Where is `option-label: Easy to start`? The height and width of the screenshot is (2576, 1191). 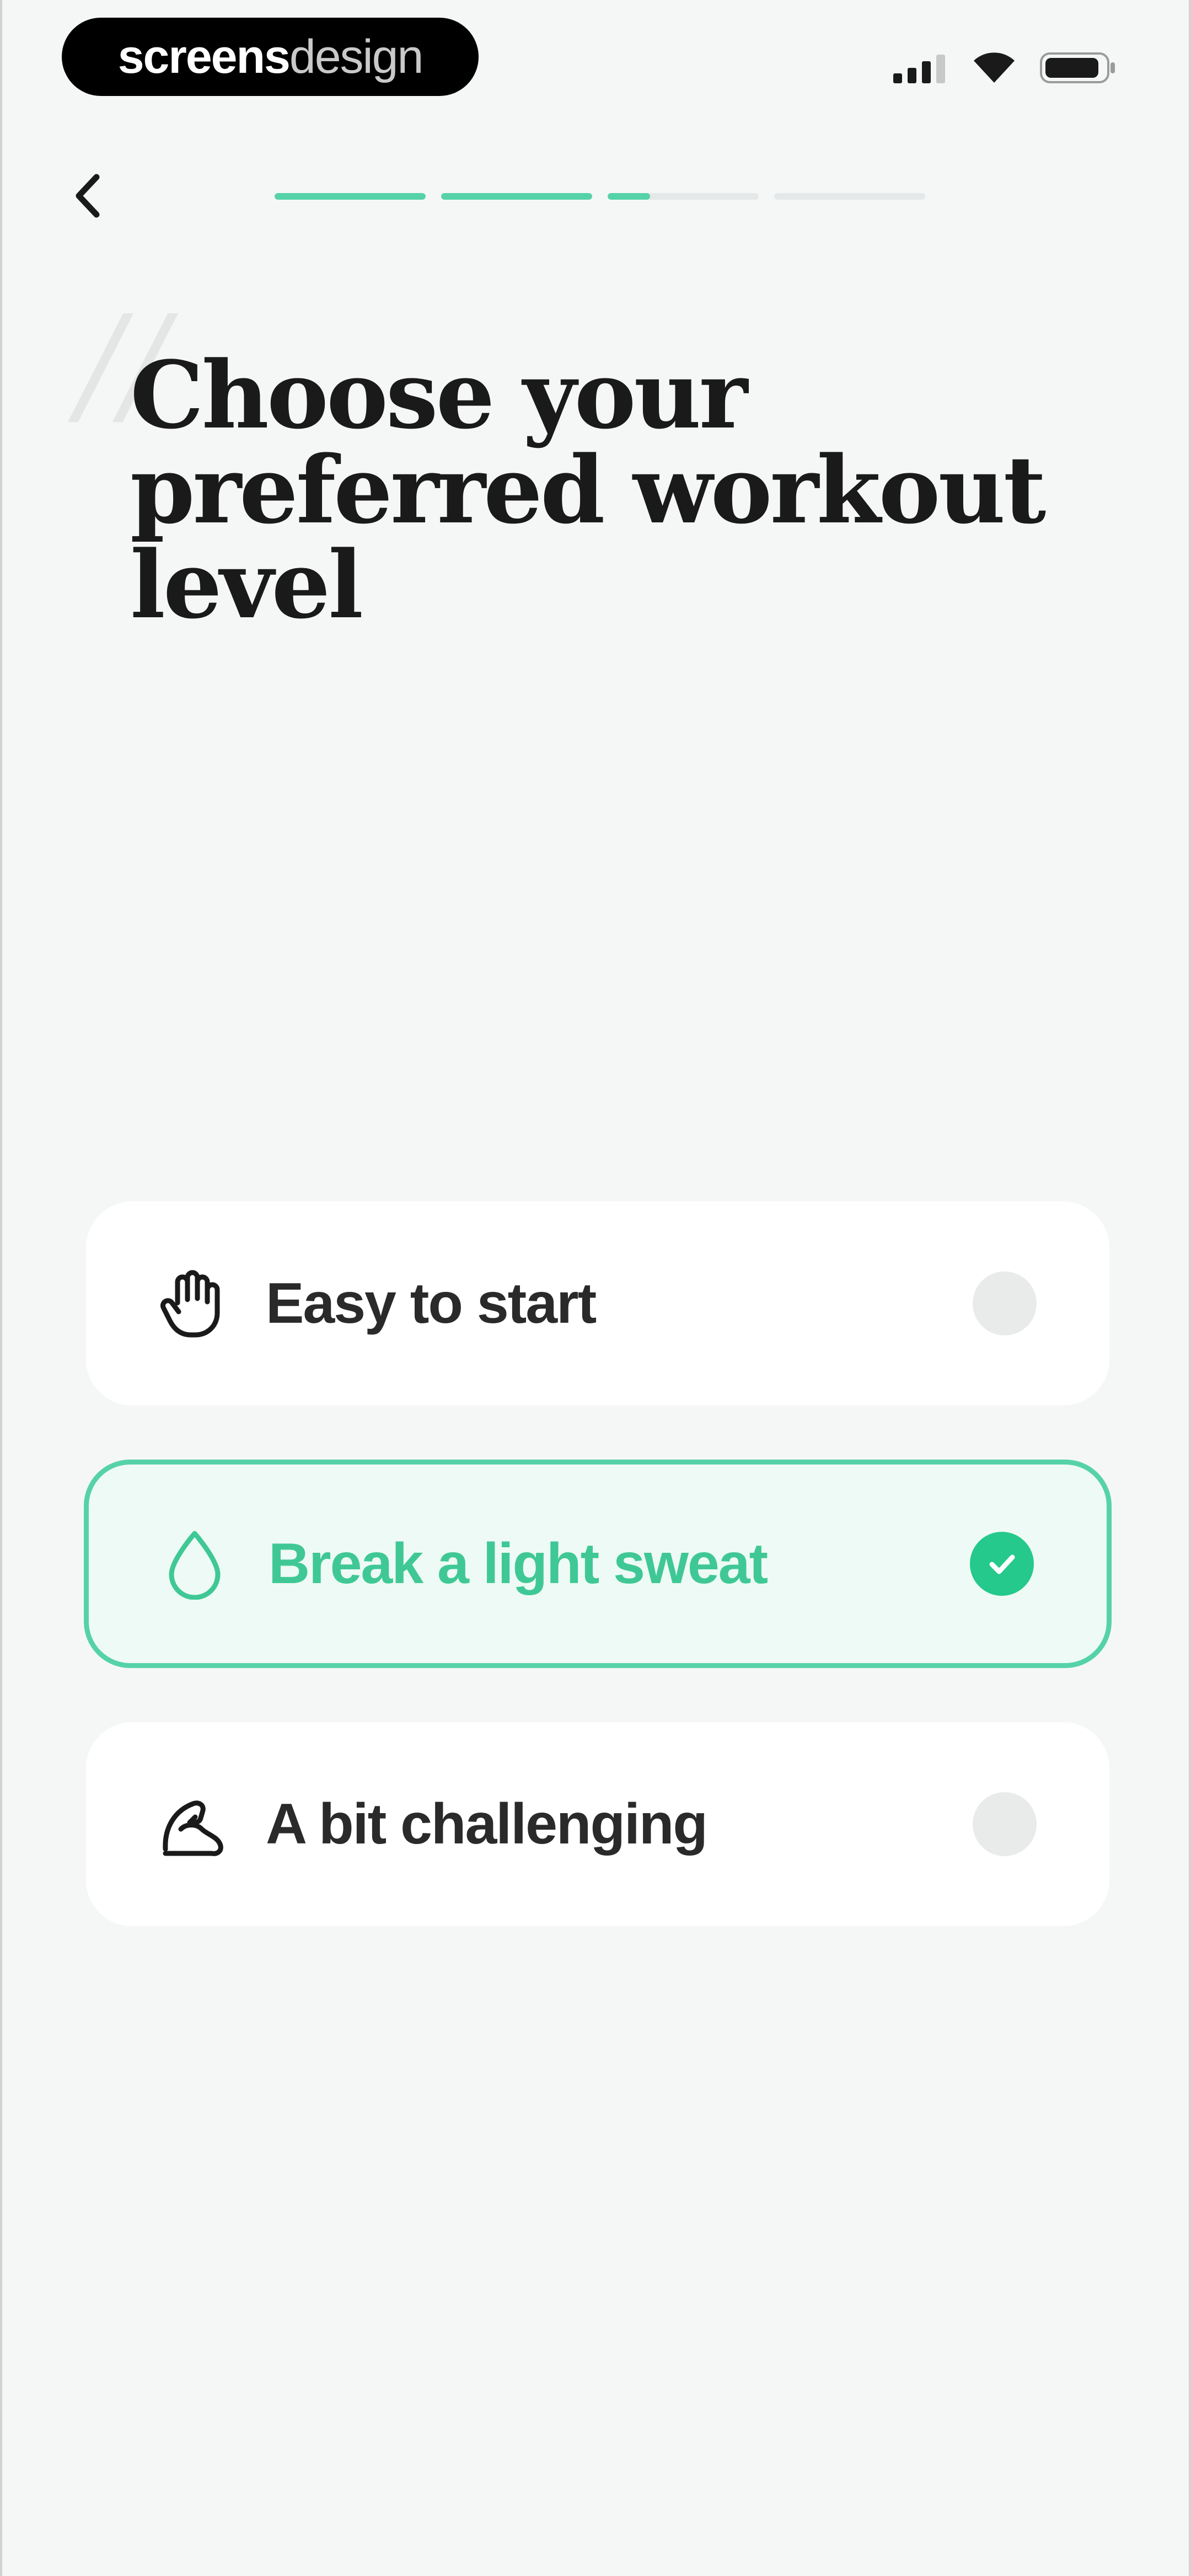 option-label: Easy to start is located at coordinates (431, 1303).